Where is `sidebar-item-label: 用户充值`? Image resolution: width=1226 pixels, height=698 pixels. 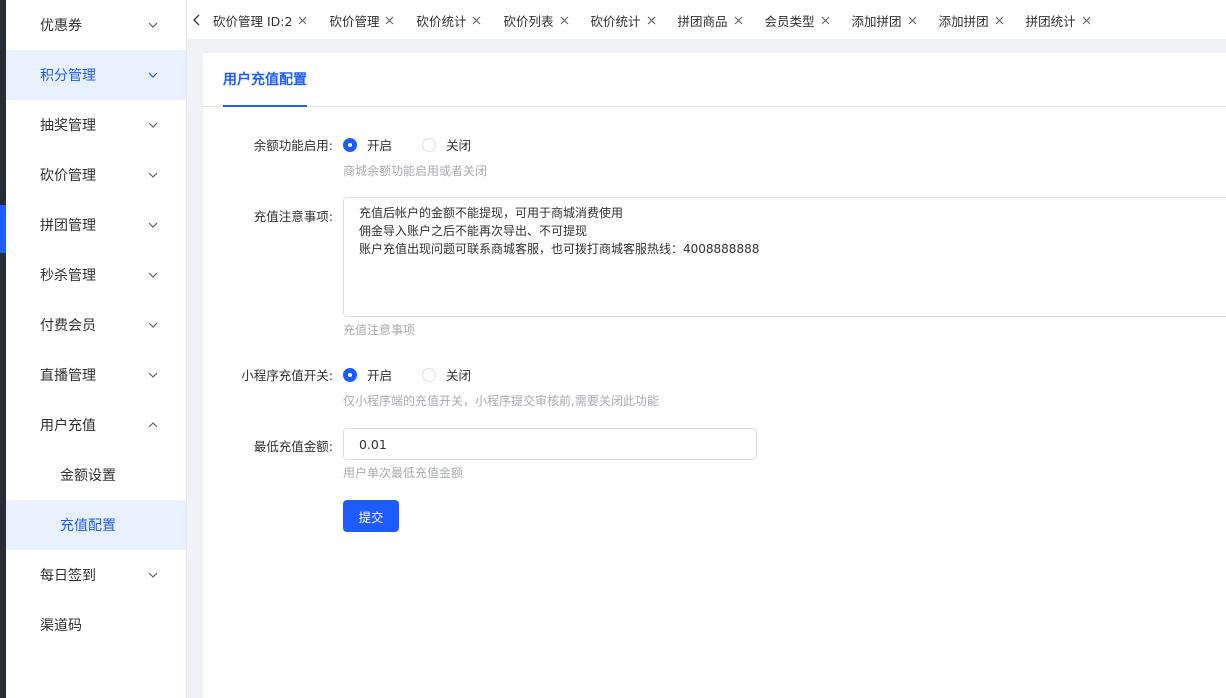 sidebar-item-label: 用户充值 is located at coordinates (68, 426).